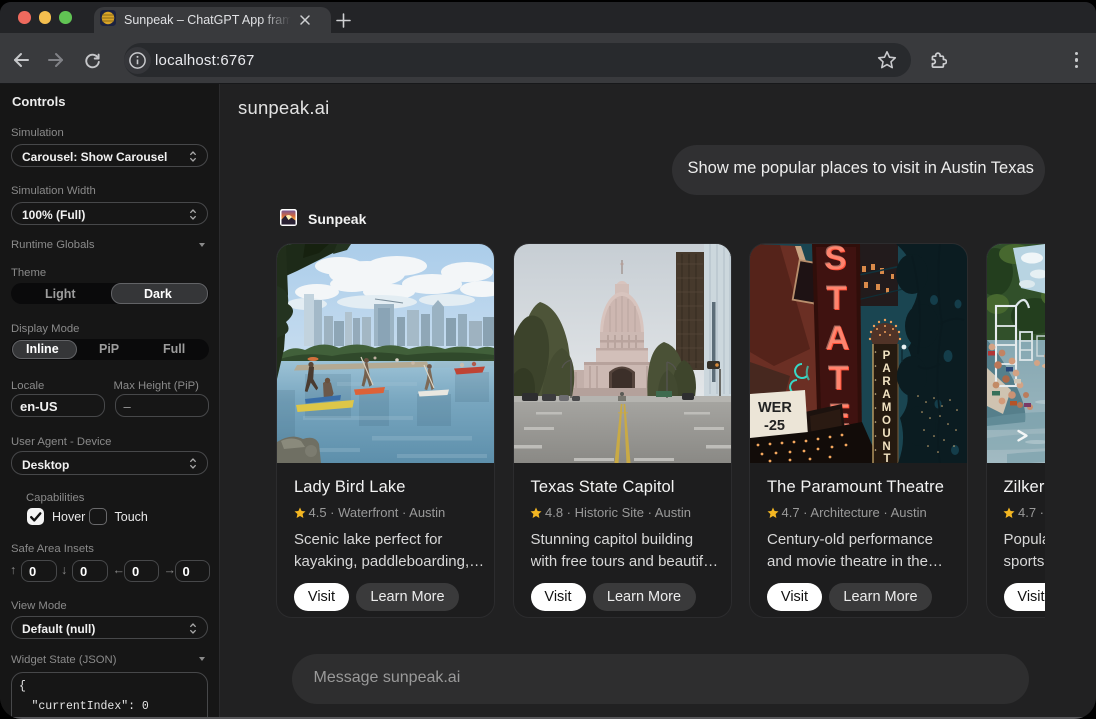  Describe the element at coordinates (886, 434) in the screenshot. I see `svg-text: U` at that location.